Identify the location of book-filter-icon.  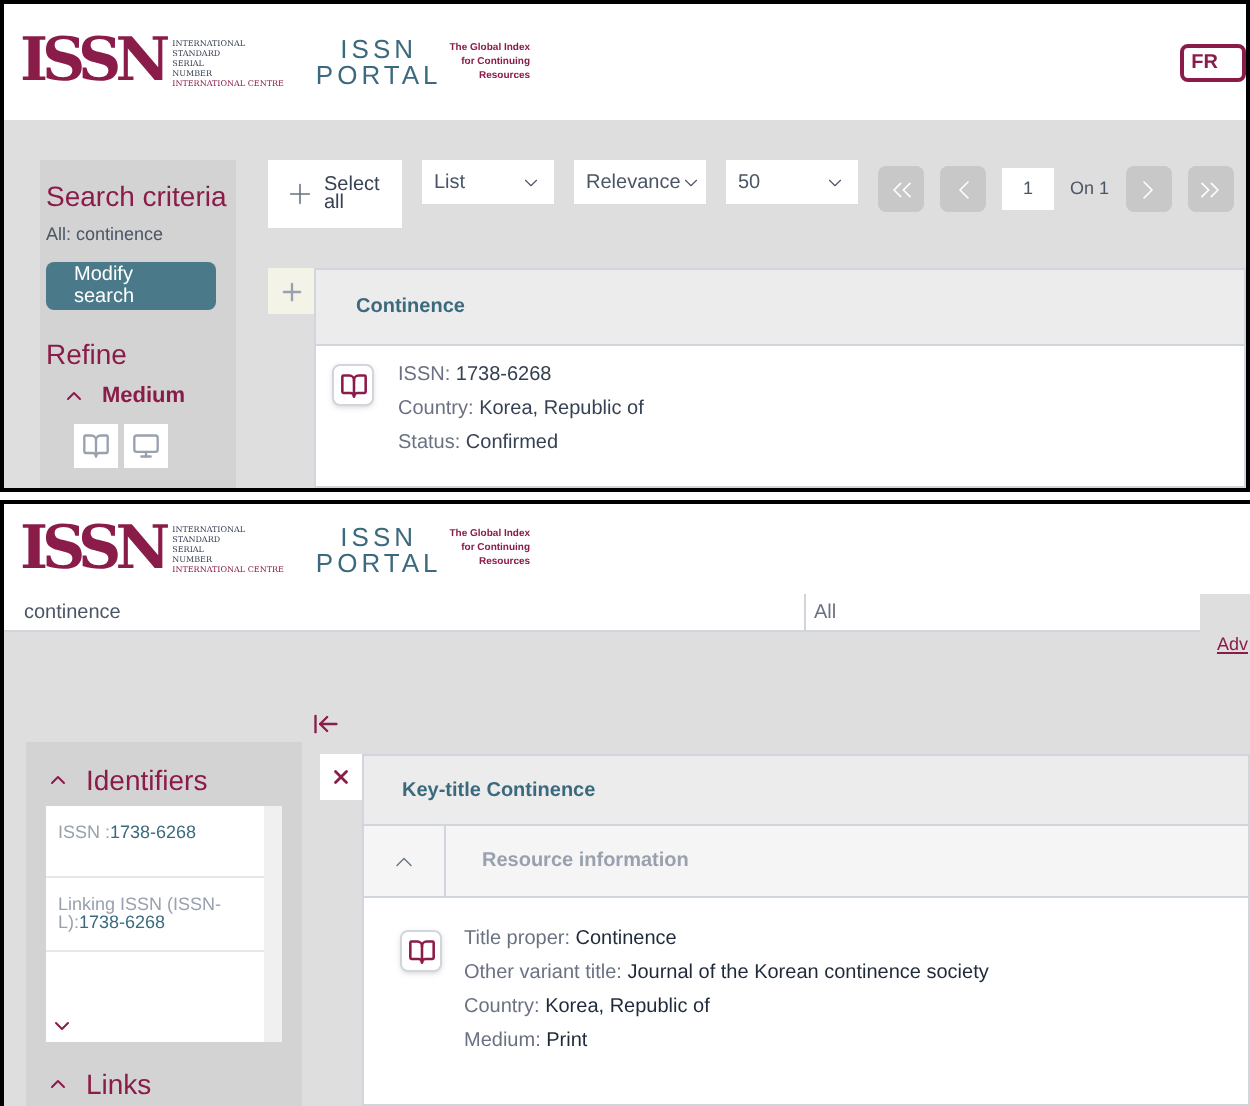
(96, 446).